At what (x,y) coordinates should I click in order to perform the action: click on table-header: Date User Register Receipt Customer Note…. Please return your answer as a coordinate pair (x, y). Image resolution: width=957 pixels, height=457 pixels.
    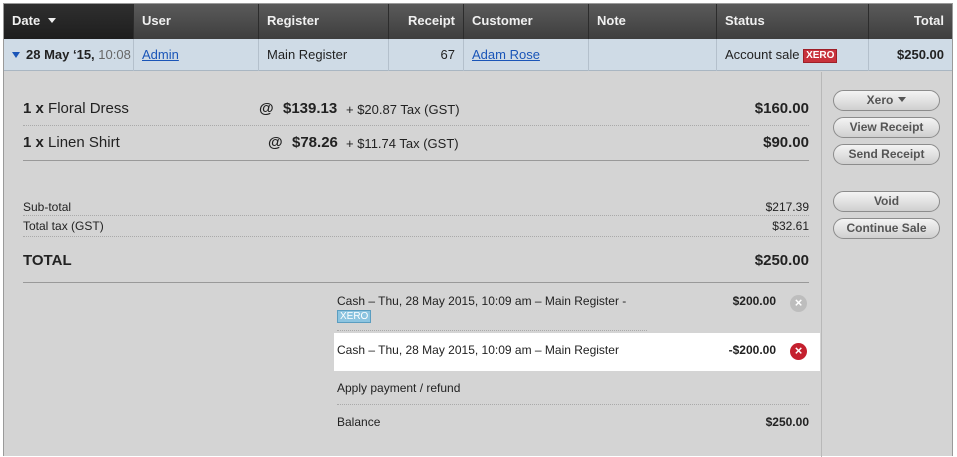
    Looking at the image, I should click on (478, 21).